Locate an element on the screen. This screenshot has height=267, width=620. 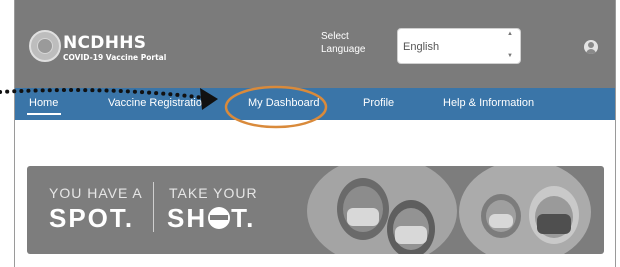
dotted-arrow-line is located at coordinates (103, 94).